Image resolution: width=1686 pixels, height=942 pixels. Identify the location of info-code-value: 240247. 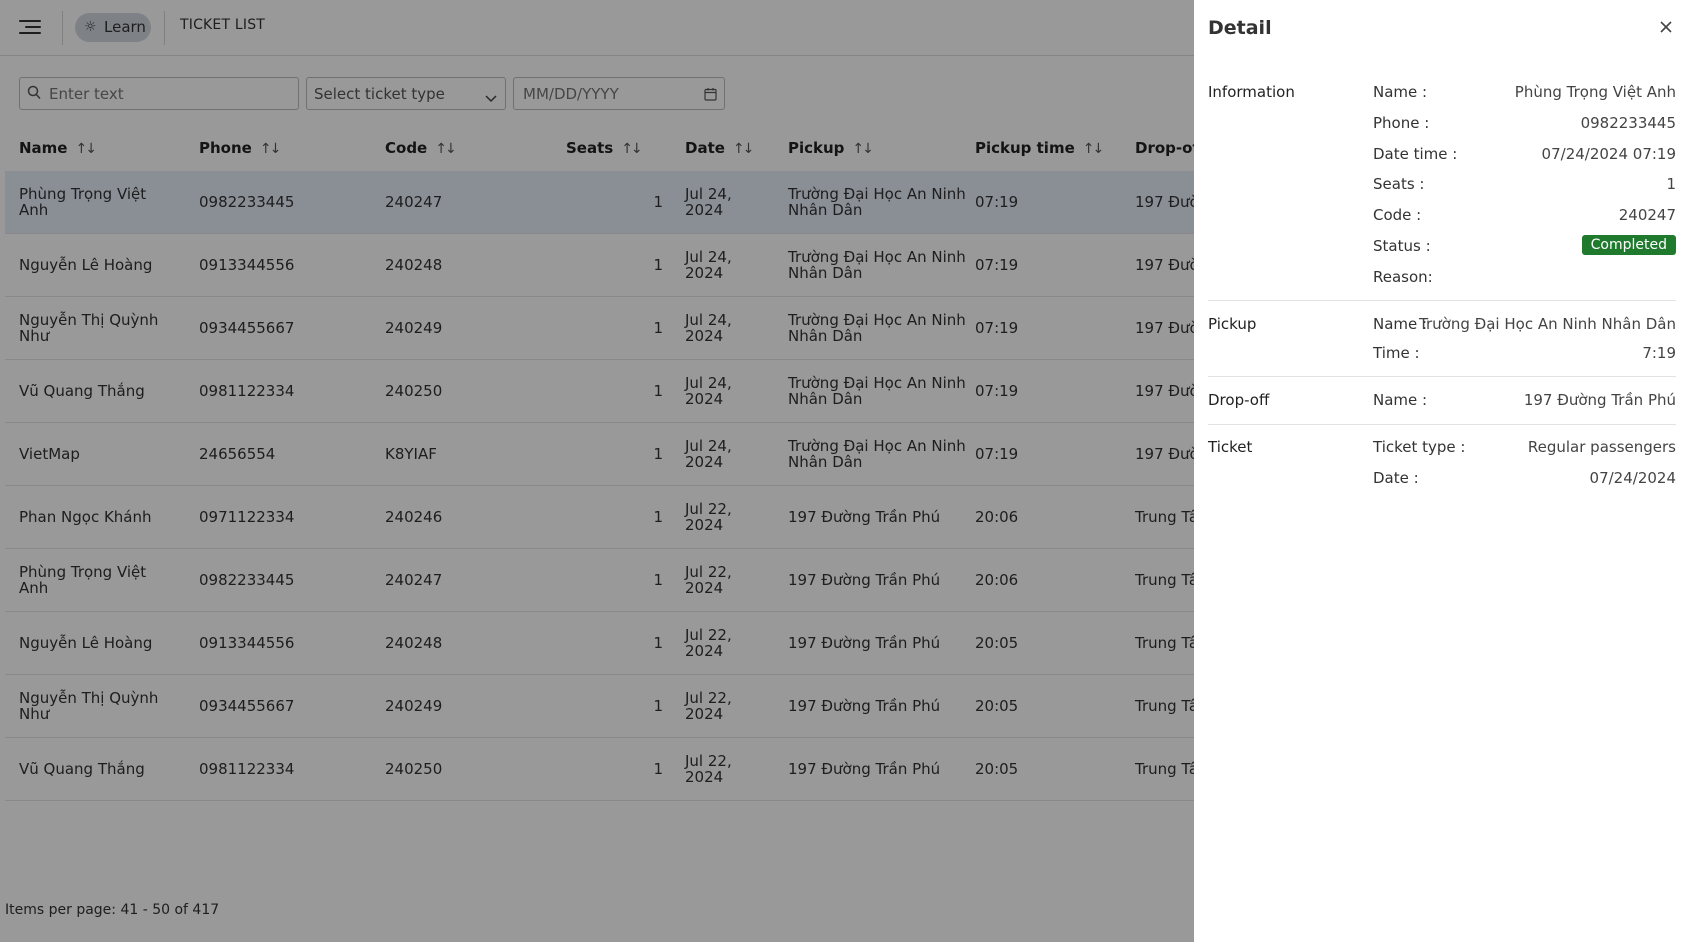
(1647, 215).